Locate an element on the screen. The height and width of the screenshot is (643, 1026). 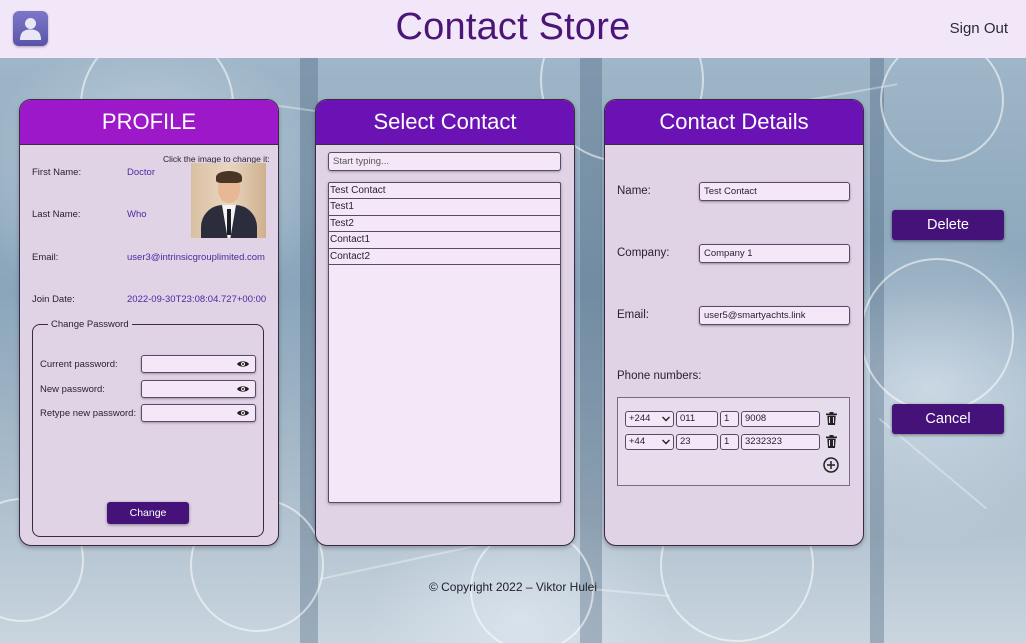
change-password-legend: Change Password is located at coordinates (90, 324).